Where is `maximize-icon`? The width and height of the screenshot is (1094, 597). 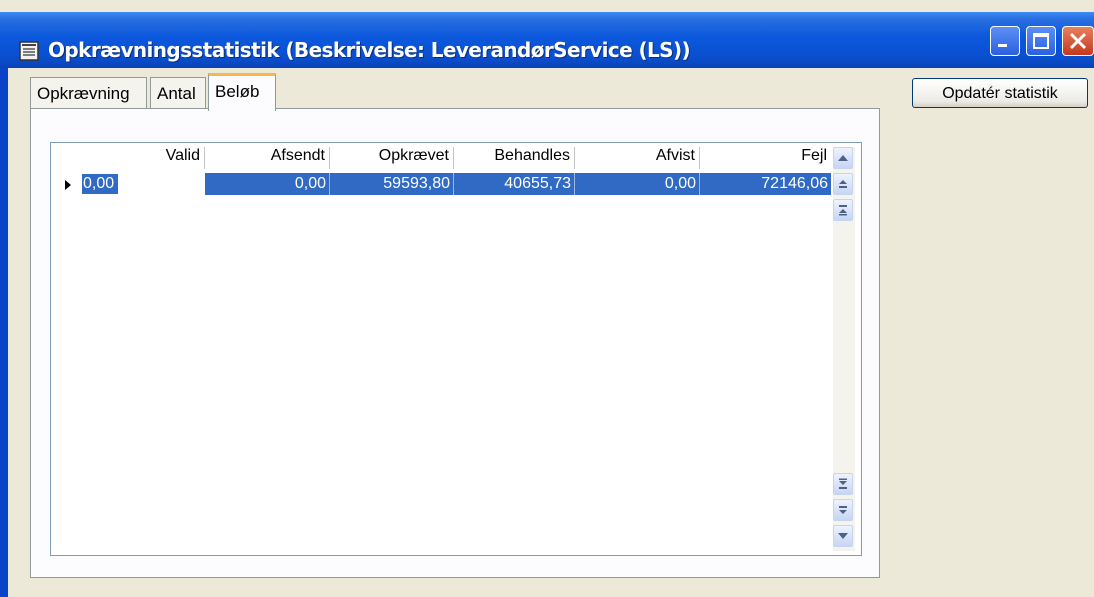
maximize-icon is located at coordinates (1041, 41).